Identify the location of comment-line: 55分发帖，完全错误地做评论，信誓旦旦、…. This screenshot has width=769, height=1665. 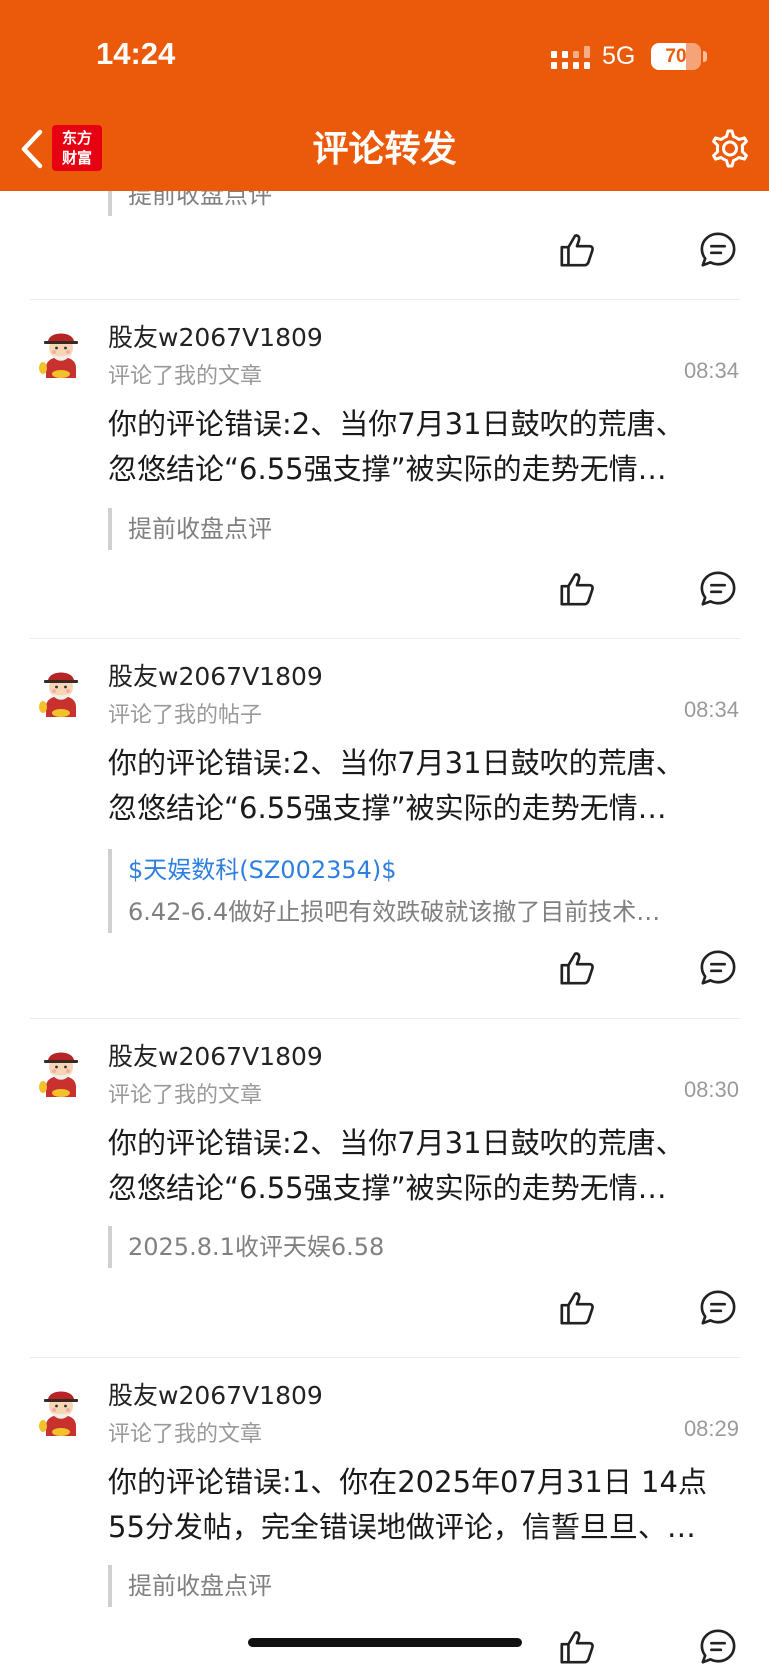
(402, 1527).